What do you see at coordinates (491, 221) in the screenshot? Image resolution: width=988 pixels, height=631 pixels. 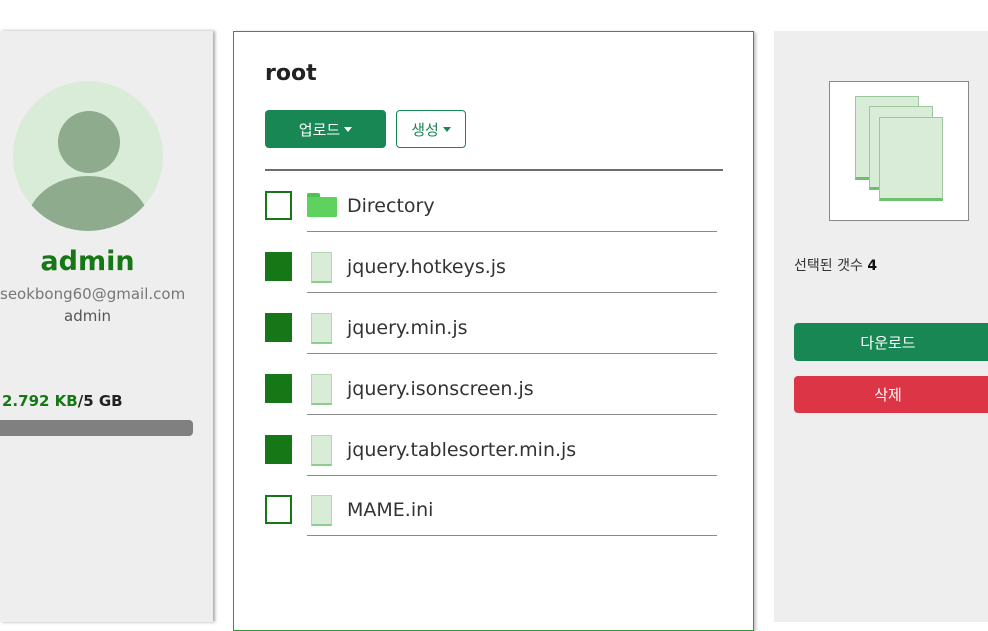 I see `list-item-directory: Directory` at bounding box center [491, 221].